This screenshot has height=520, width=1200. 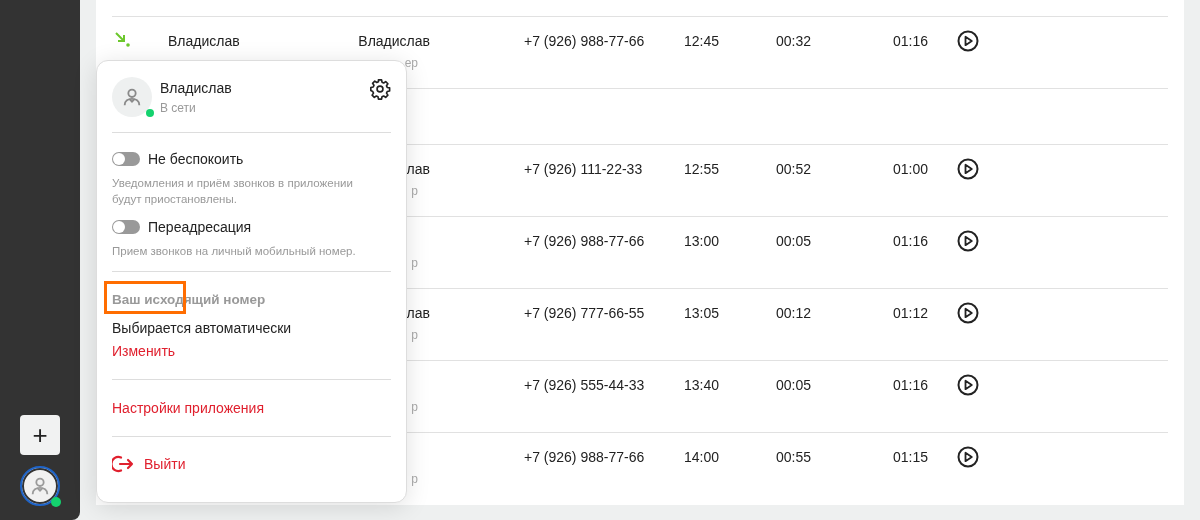 What do you see at coordinates (196, 159) in the screenshot?
I see `toggle-label: Не беспокоить` at bounding box center [196, 159].